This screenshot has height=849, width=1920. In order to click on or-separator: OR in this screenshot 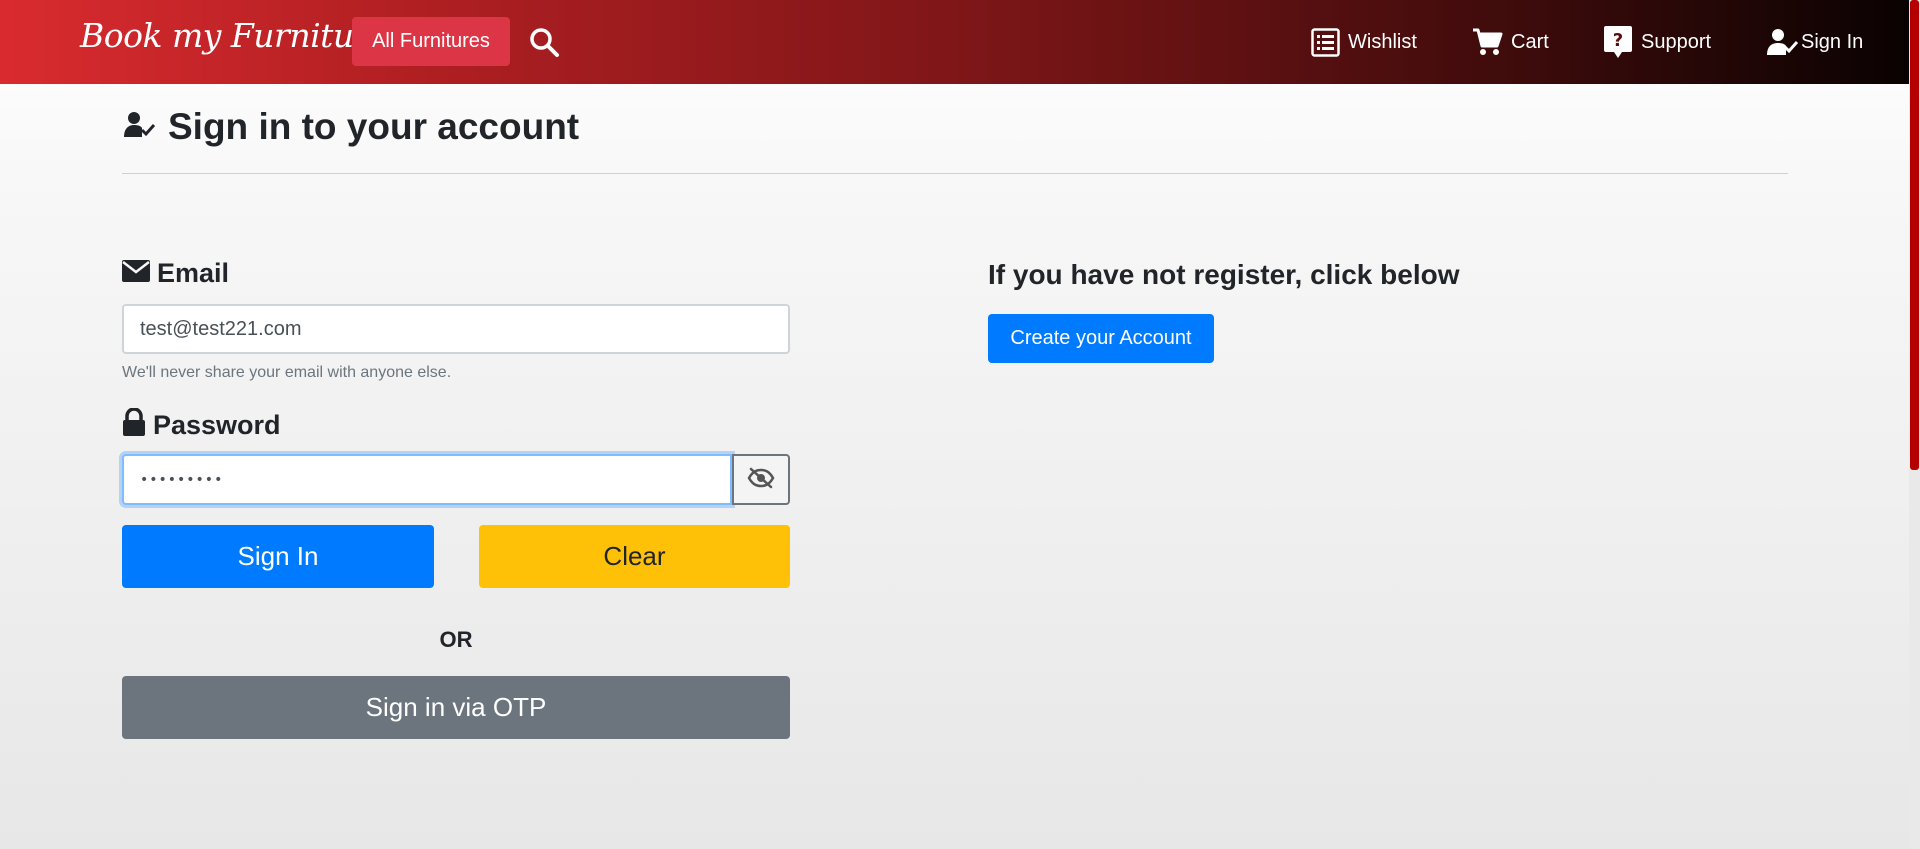, I will do `click(456, 639)`.